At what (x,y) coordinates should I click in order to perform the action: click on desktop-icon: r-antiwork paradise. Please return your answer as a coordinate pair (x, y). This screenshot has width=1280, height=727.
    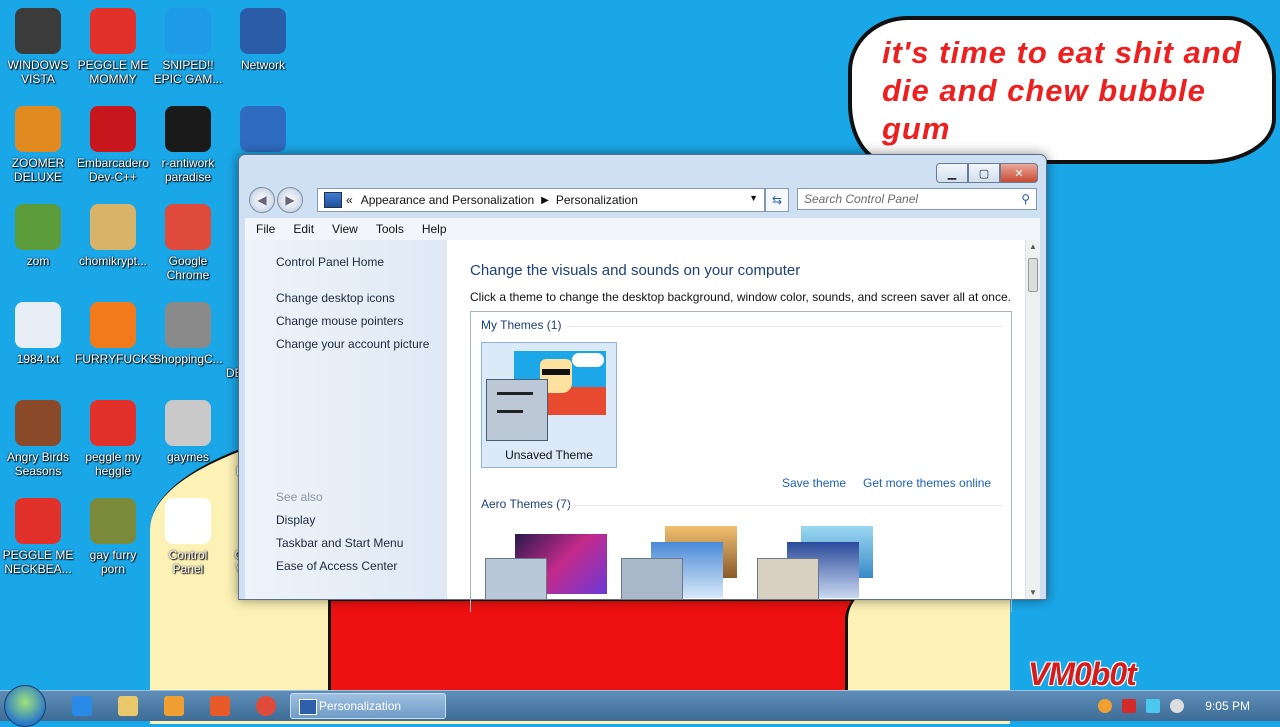
    Looking at the image, I should click on (188, 145).